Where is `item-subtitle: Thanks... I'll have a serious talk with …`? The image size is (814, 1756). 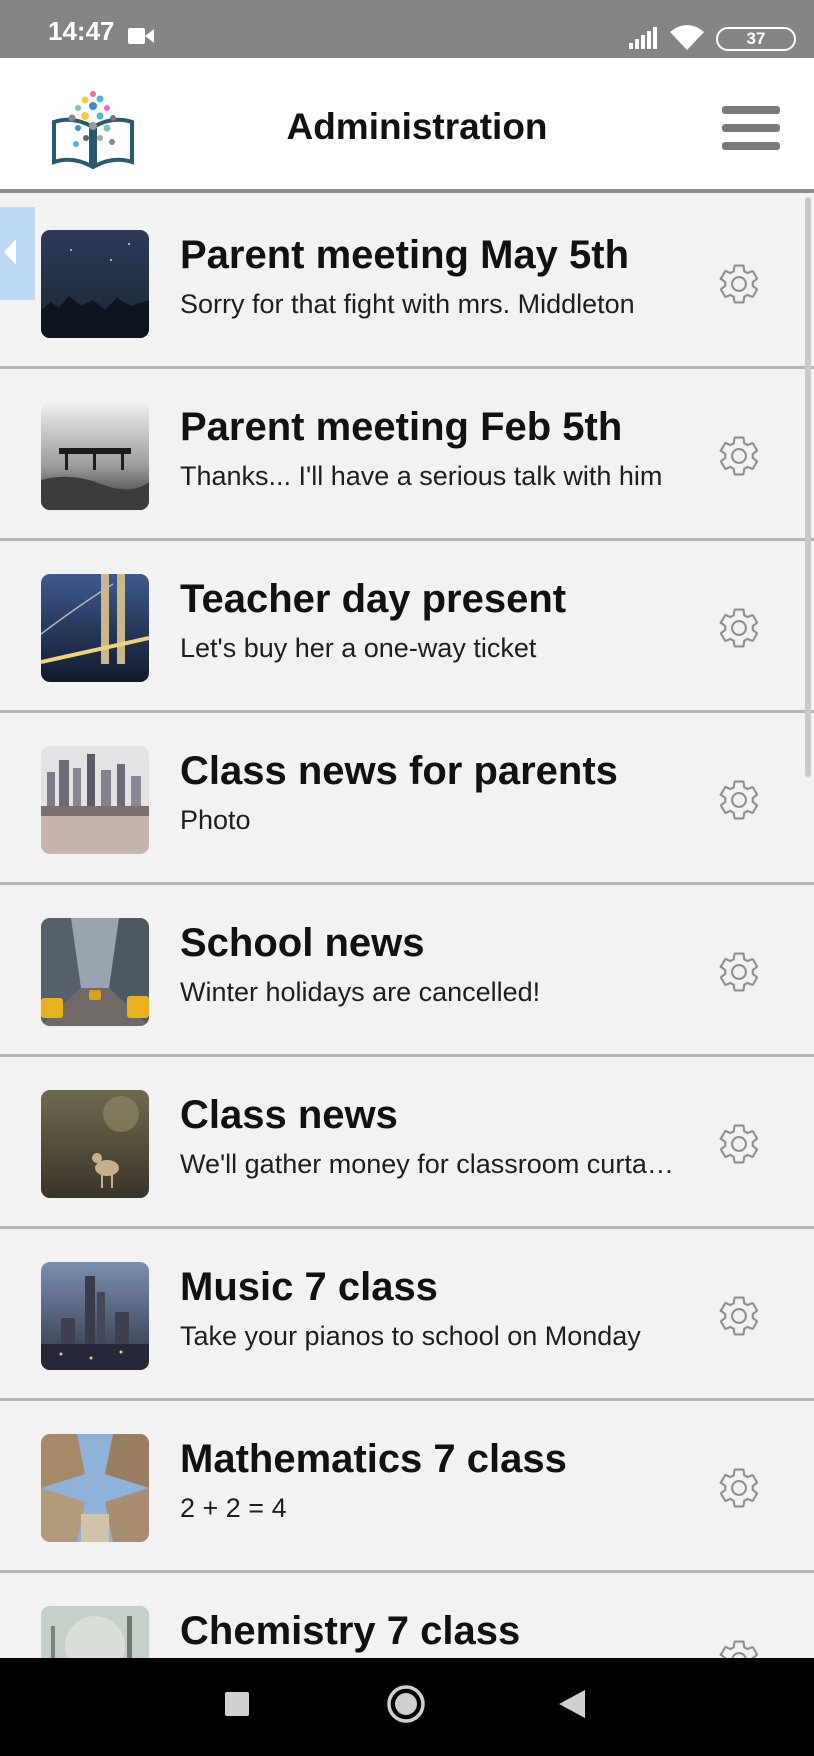 item-subtitle: Thanks... I'll have a serious talk with … is located at coordinates (421, 476).